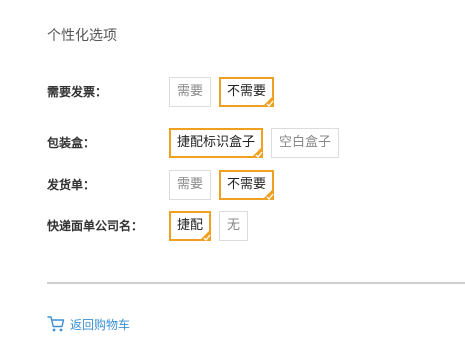  I want to click on choice-label: 无, so click(234, 225).